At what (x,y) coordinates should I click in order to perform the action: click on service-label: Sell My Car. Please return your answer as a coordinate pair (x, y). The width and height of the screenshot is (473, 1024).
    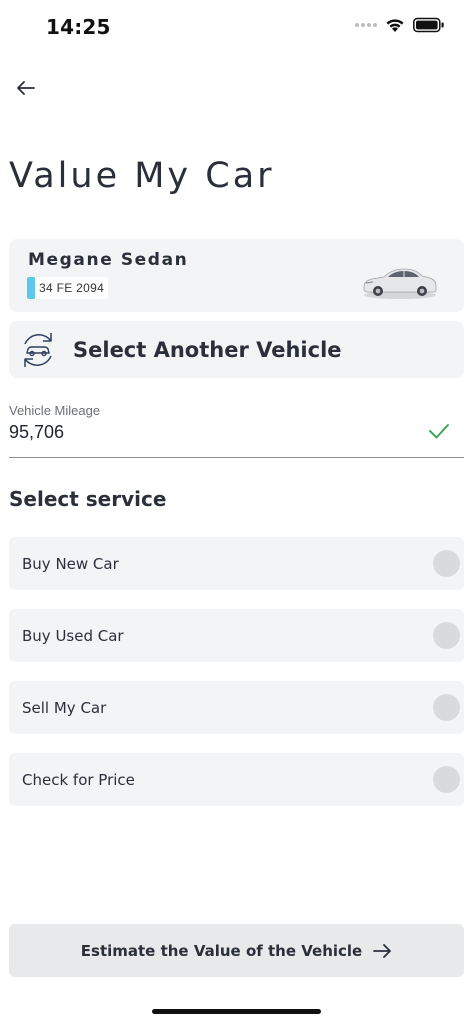
    Looking at the image, I should click on (64, 708).